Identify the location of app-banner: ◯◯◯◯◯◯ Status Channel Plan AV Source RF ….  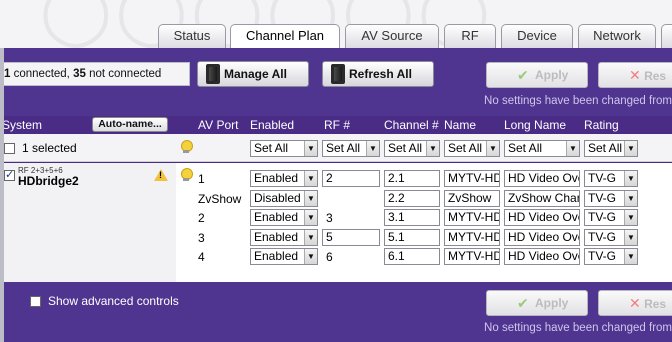
(336, 24).